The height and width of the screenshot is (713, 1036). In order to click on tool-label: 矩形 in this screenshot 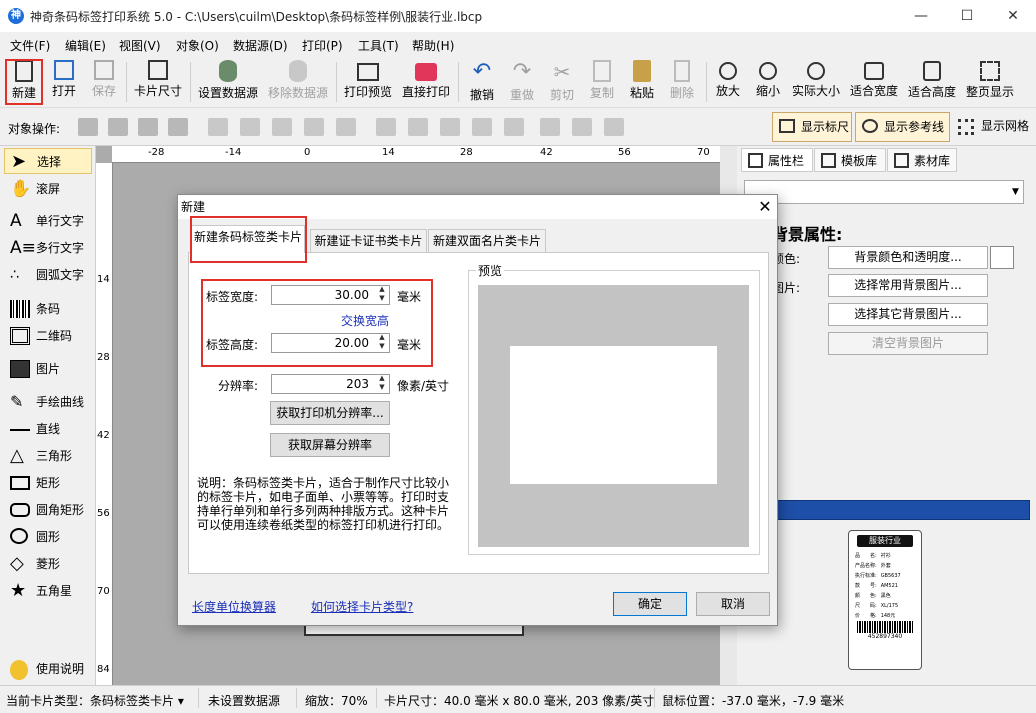, I will do `click(48, 483)`.